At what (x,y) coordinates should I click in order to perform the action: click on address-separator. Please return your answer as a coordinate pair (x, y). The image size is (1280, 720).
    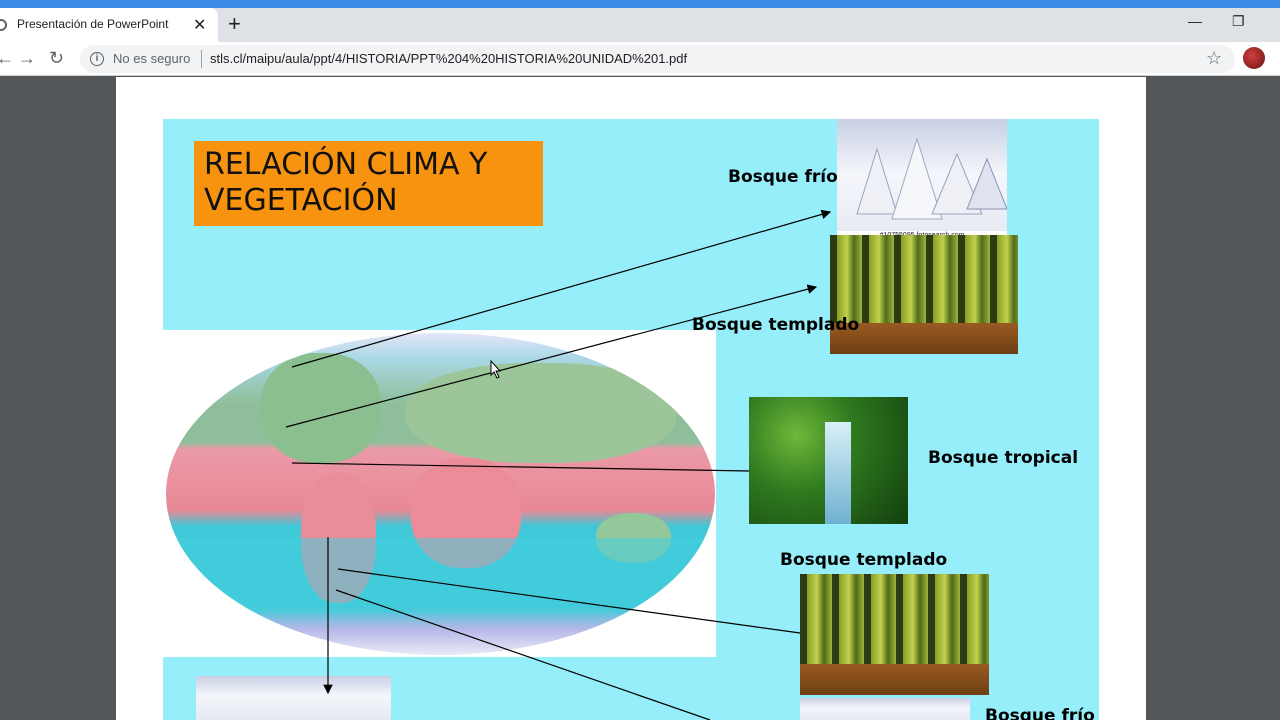
    Looking at the image, I should click on (201, 59).